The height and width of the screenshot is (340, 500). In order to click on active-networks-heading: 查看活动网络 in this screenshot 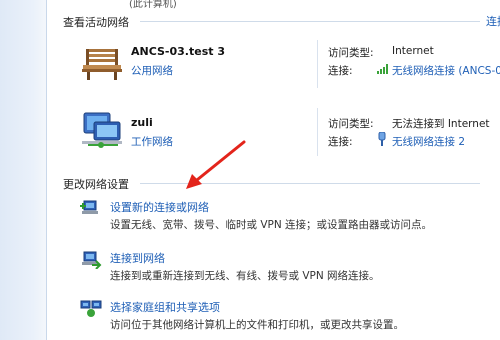, I will do `click(96, 22)`.